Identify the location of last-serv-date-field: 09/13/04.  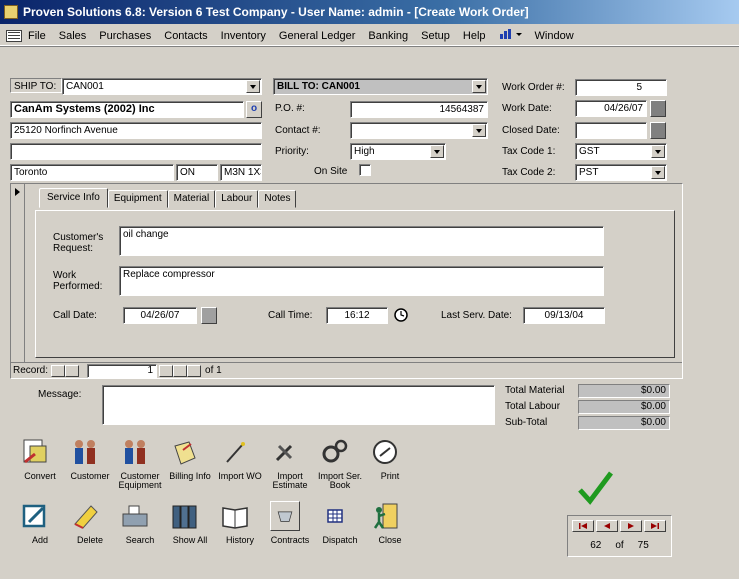
(564, 315).